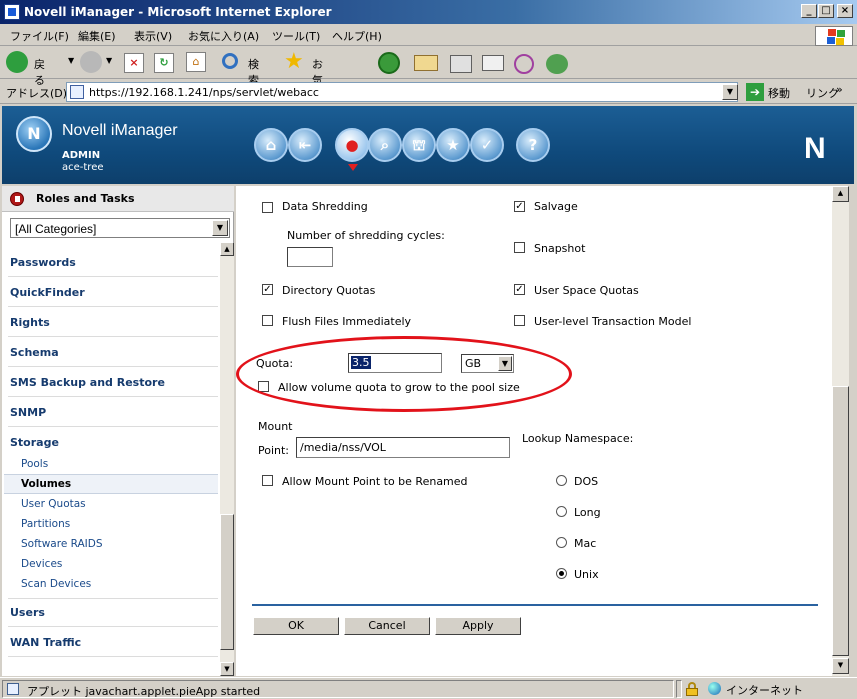 This screenshot has height=699, width=857. What do you see at coordinates (220, 228) in the screenshot?
I see `category-dropdown-icon: ▼` at bounding box center [220, 228].